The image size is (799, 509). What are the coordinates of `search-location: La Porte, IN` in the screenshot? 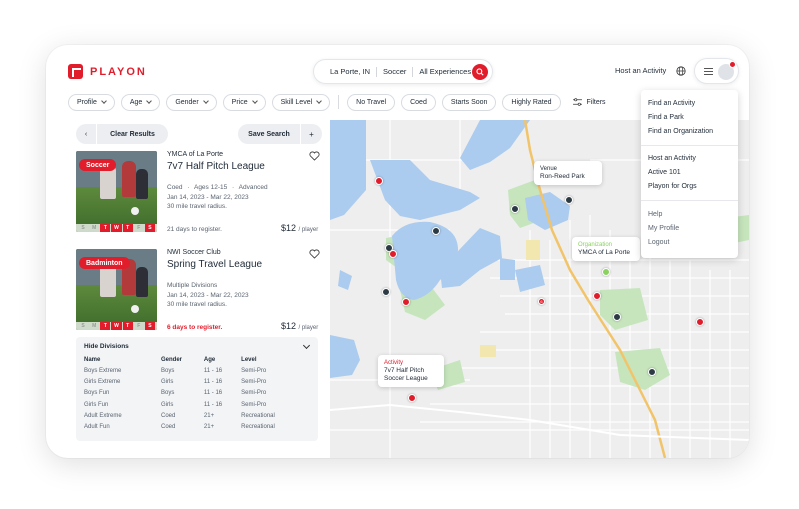 It's located at (350, 71).